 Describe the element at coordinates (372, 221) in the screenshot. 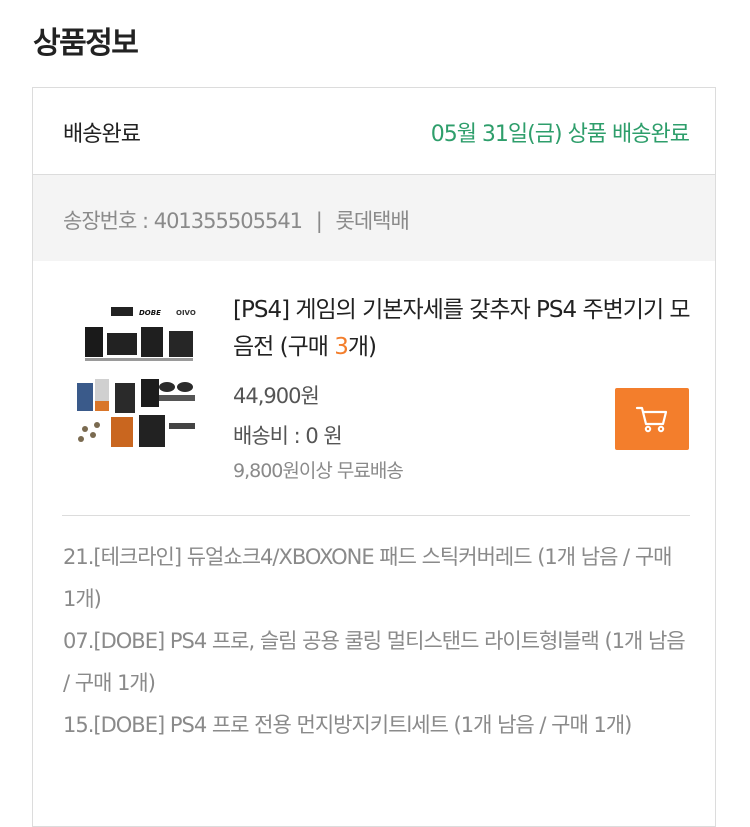

I see `courier-name: 롯데택배` at that location.